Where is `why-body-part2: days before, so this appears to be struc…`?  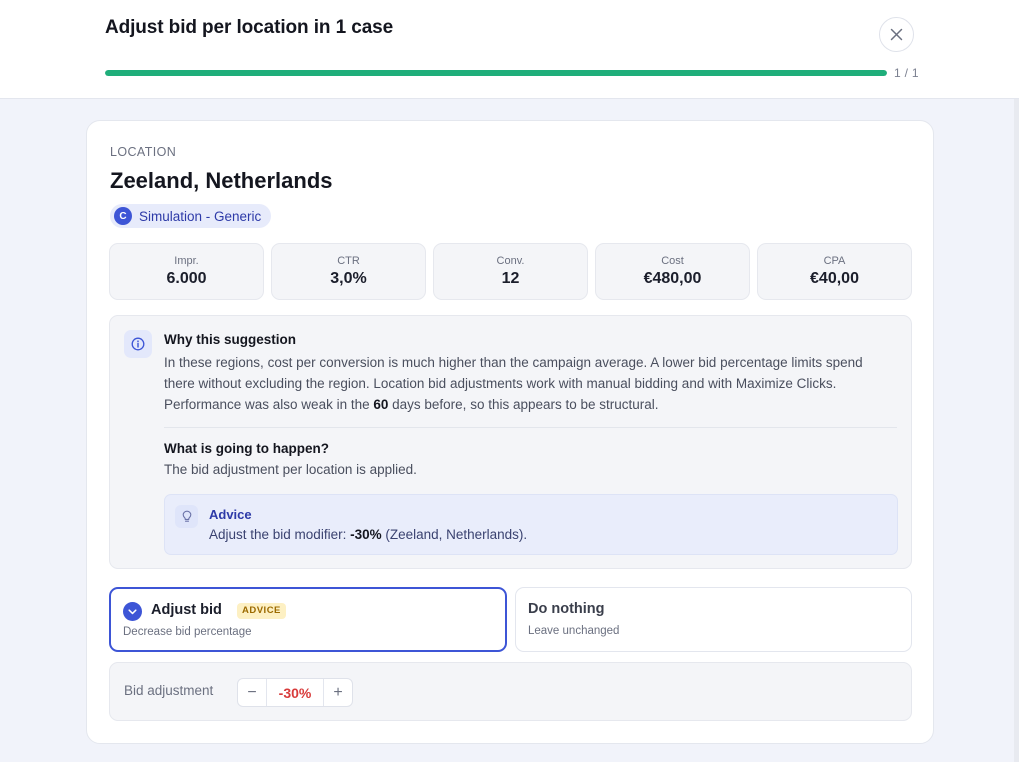 why-body-part2: days before, so this appears to be struc… is located at coordinates (523, 404).